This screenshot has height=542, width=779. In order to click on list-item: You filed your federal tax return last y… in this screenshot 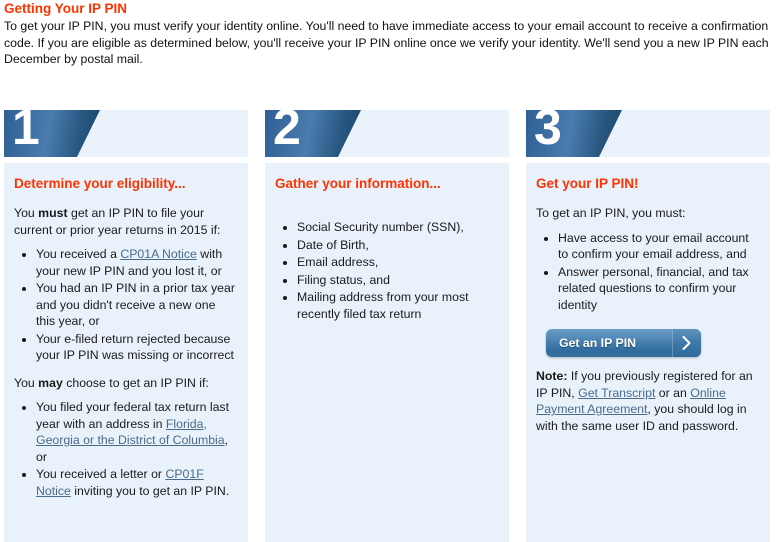, I will do `click(136, 432)`.